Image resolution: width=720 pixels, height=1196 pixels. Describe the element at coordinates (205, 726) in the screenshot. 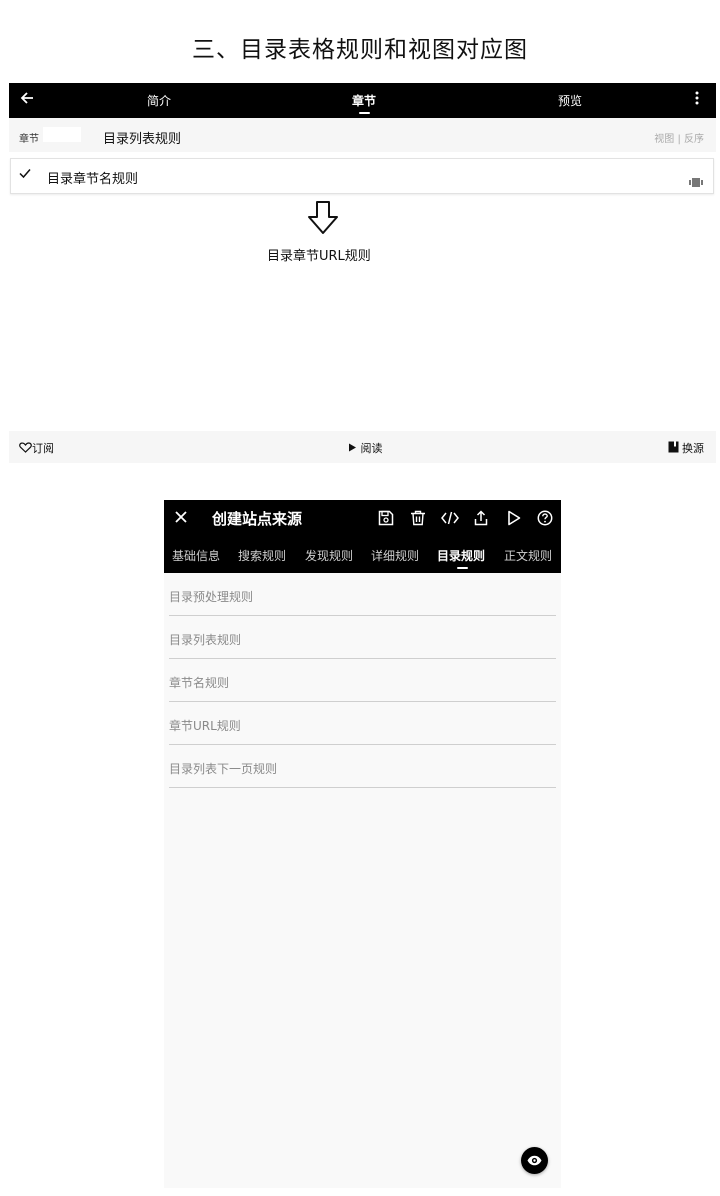

I see `field-label: 章节URL规则` at that location.